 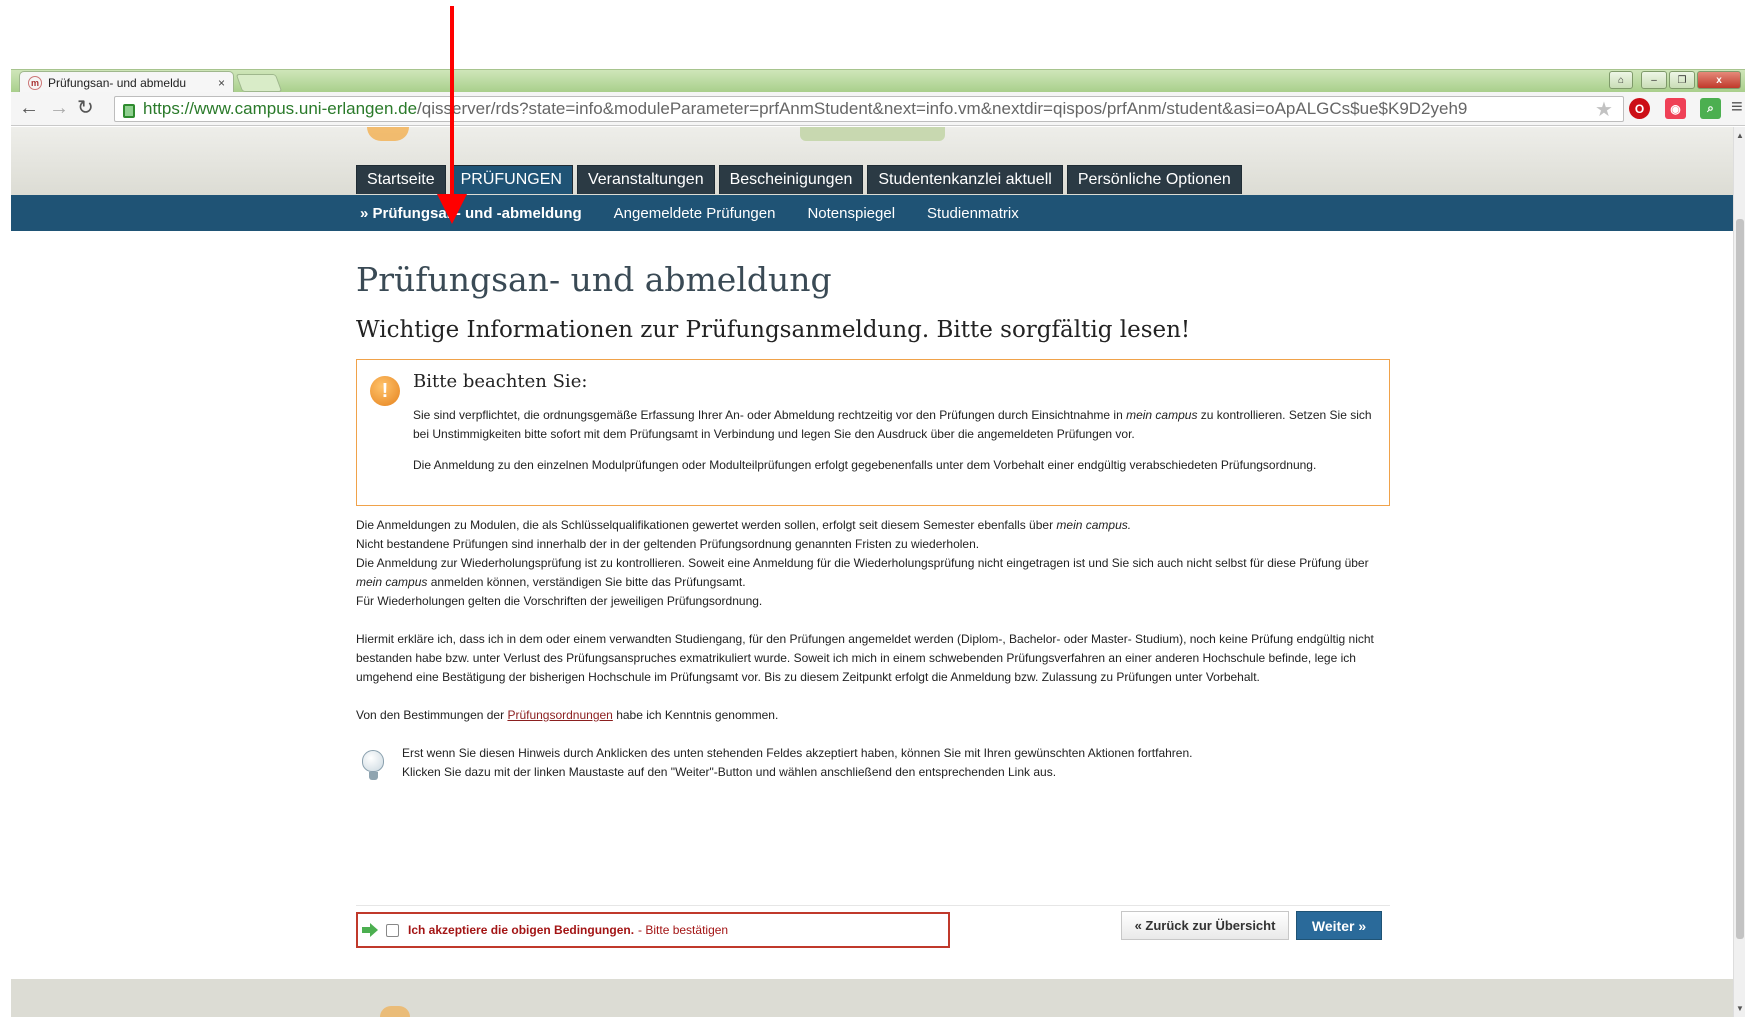 I want to click on maximize-button: ❐, so click(x=1682, y=80).